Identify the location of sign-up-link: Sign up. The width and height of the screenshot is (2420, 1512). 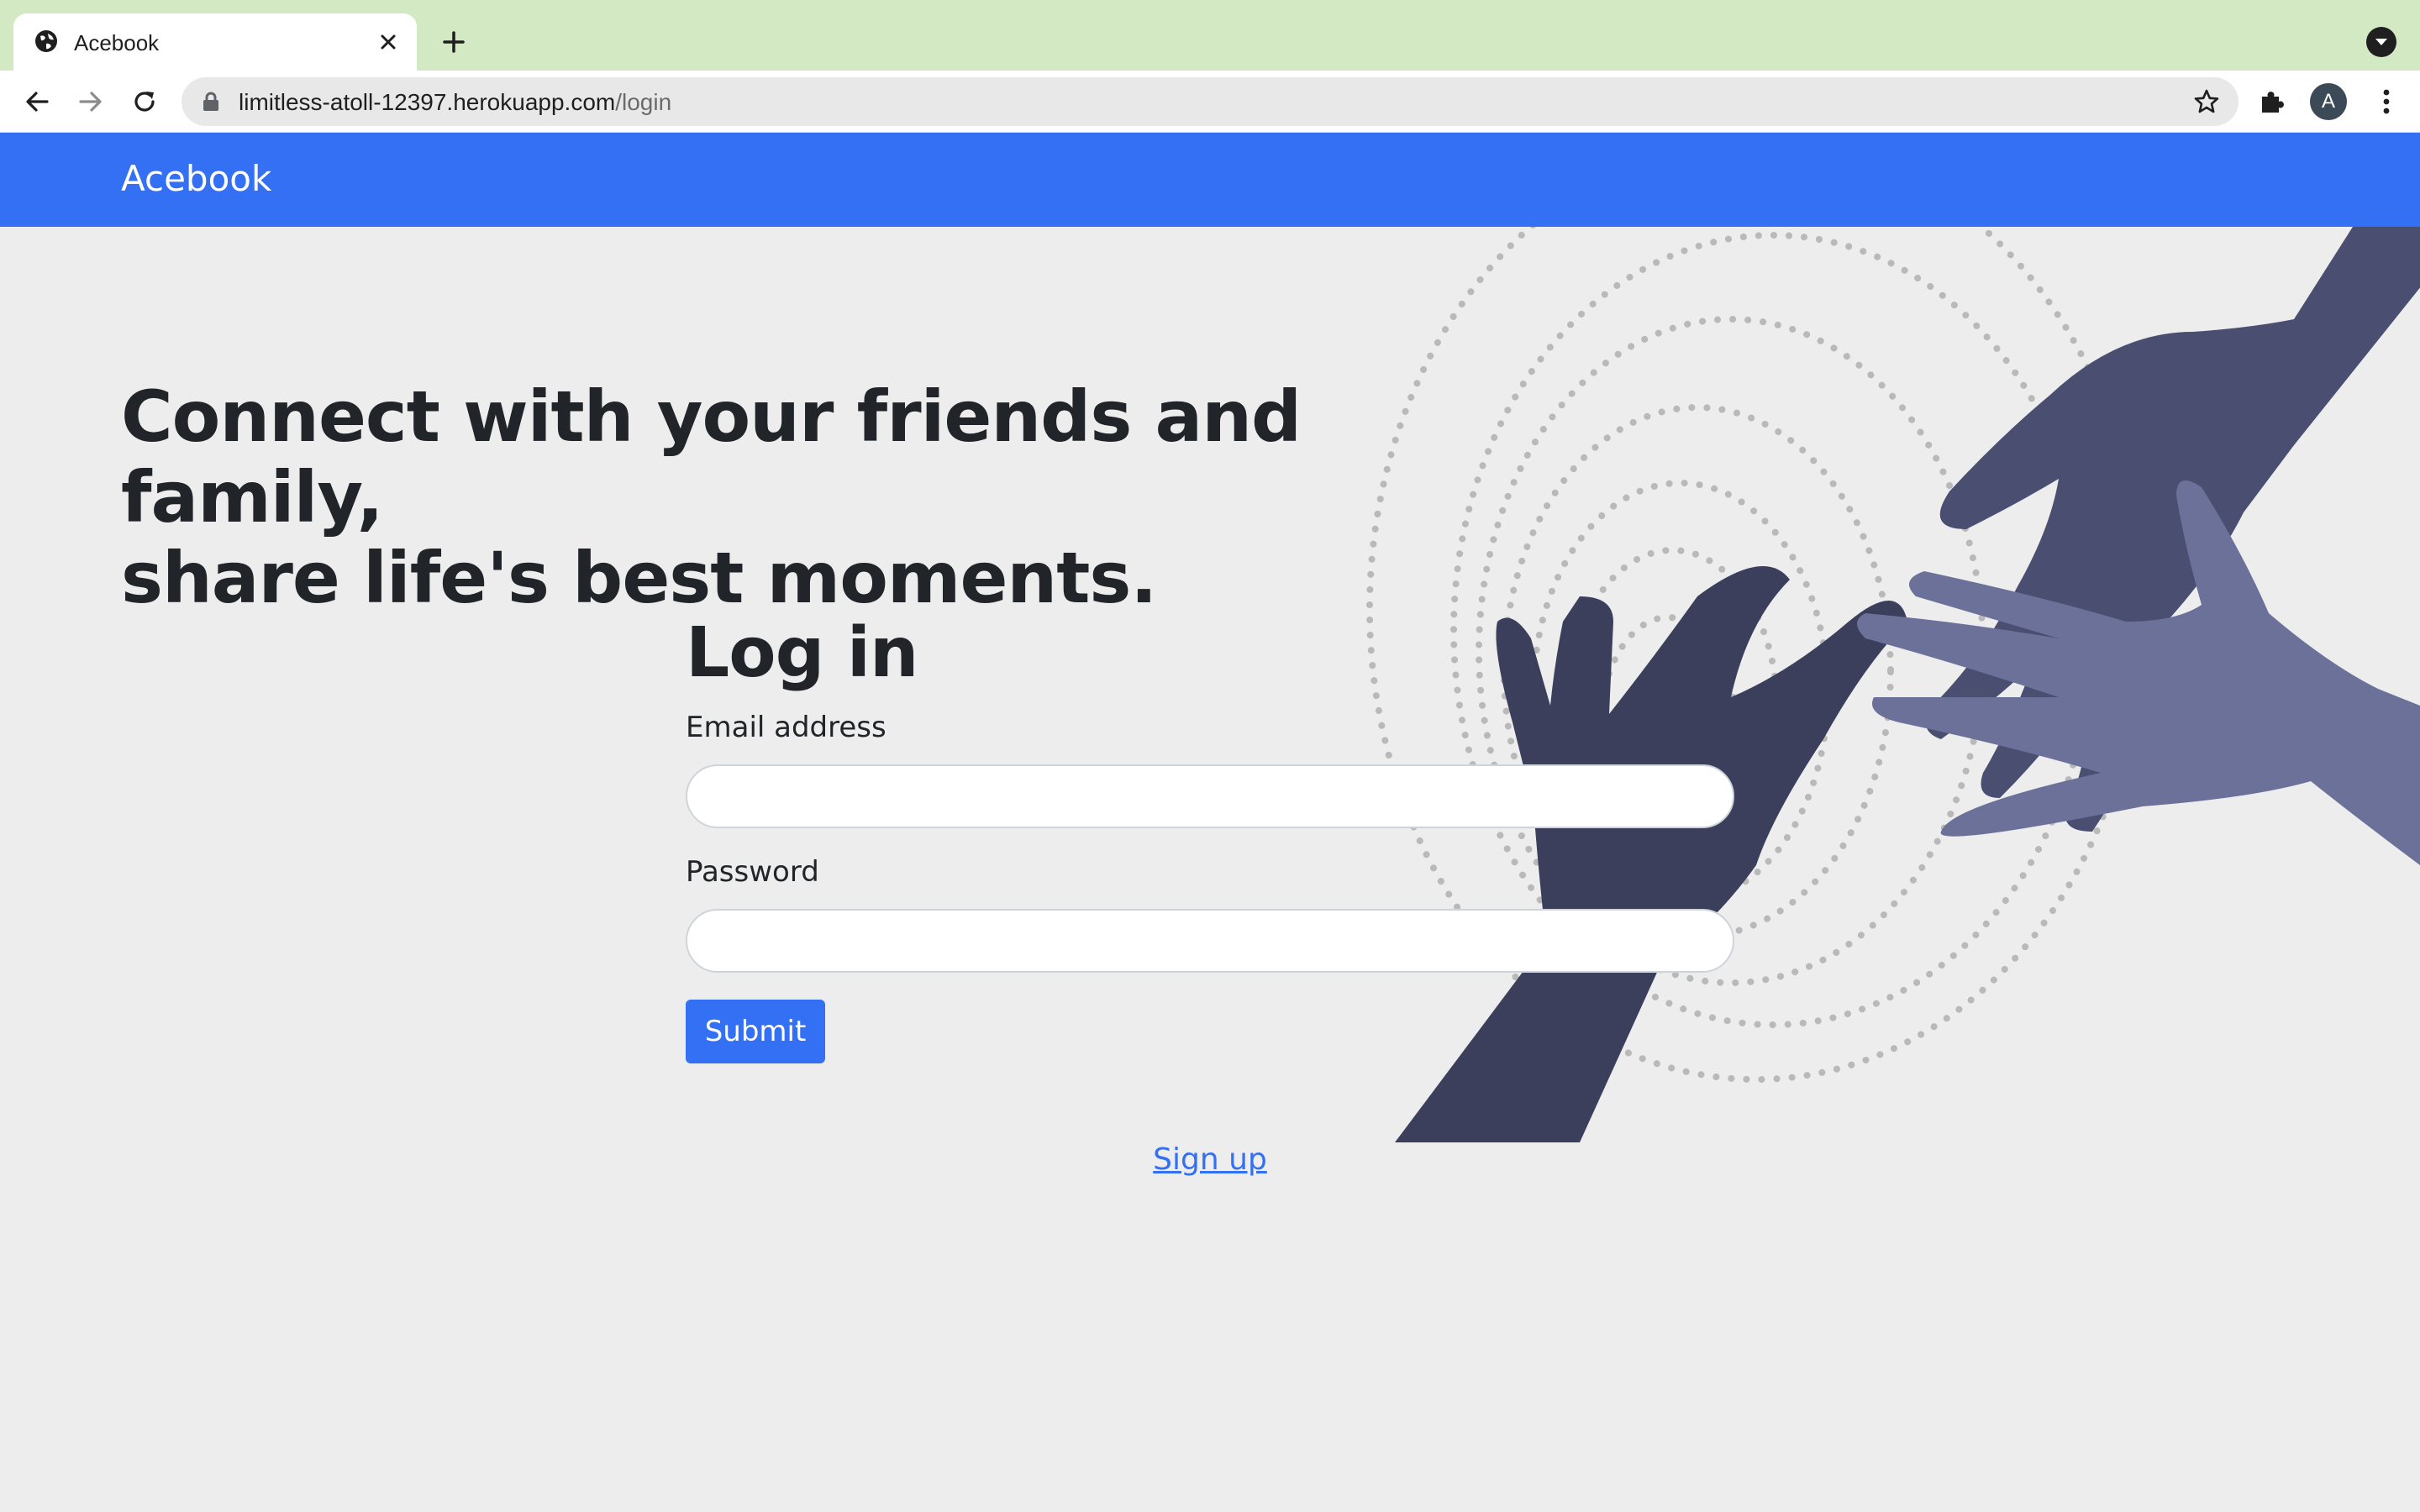
(1210, 1159).